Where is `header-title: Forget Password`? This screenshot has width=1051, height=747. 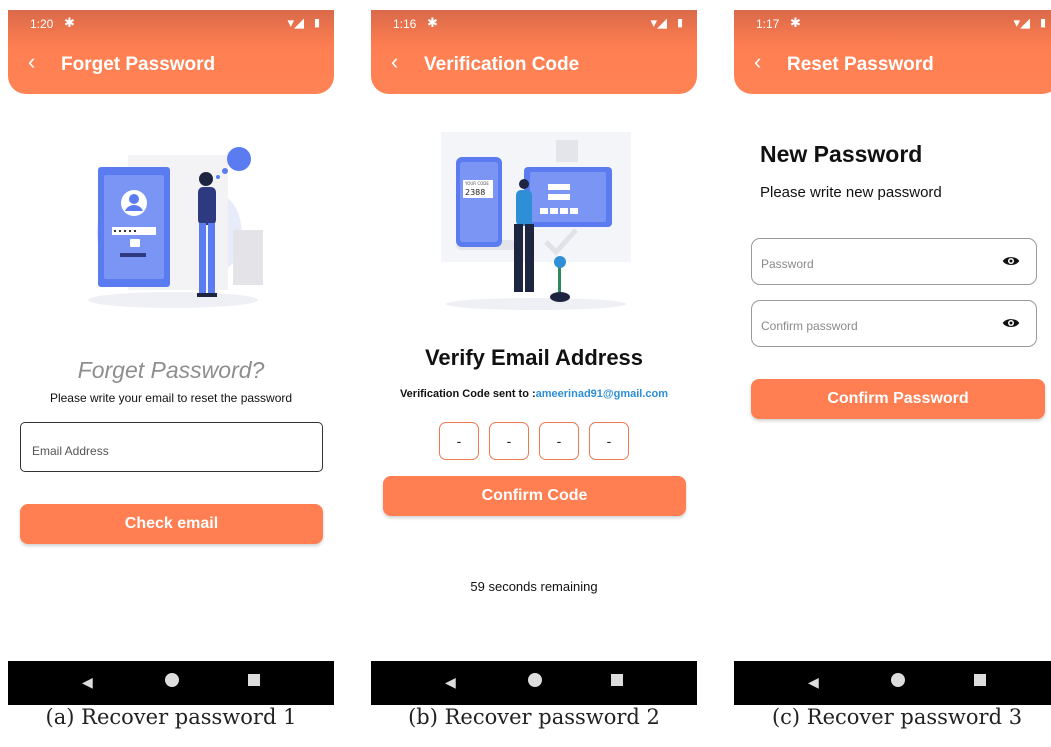 header-title: Forget Password is located at coordinates (138, 64).